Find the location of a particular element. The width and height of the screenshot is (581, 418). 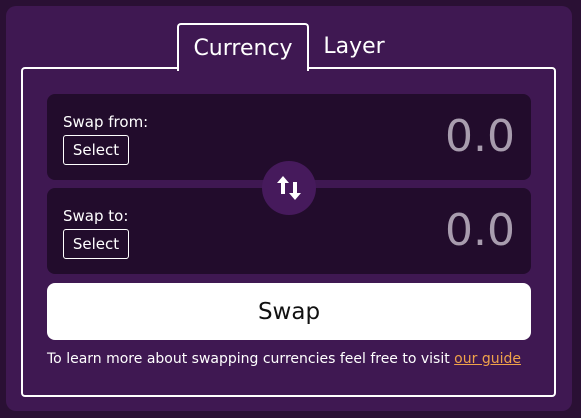

tab-layer: Layer is located at coordinates (354, 46).